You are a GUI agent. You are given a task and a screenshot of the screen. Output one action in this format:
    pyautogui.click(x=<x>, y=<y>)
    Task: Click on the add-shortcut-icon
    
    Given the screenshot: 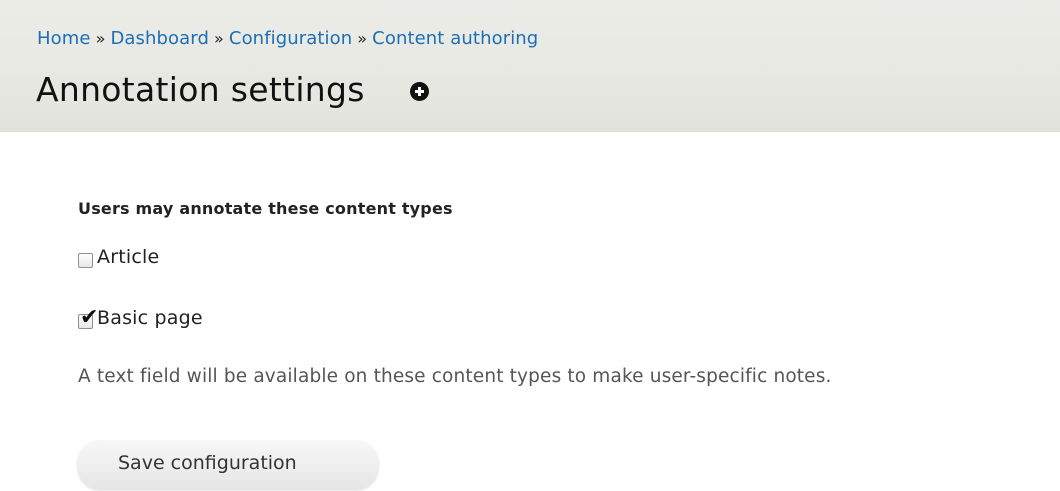 What is the action you would take?
    pyautogui.click(x=419, y=91)
    